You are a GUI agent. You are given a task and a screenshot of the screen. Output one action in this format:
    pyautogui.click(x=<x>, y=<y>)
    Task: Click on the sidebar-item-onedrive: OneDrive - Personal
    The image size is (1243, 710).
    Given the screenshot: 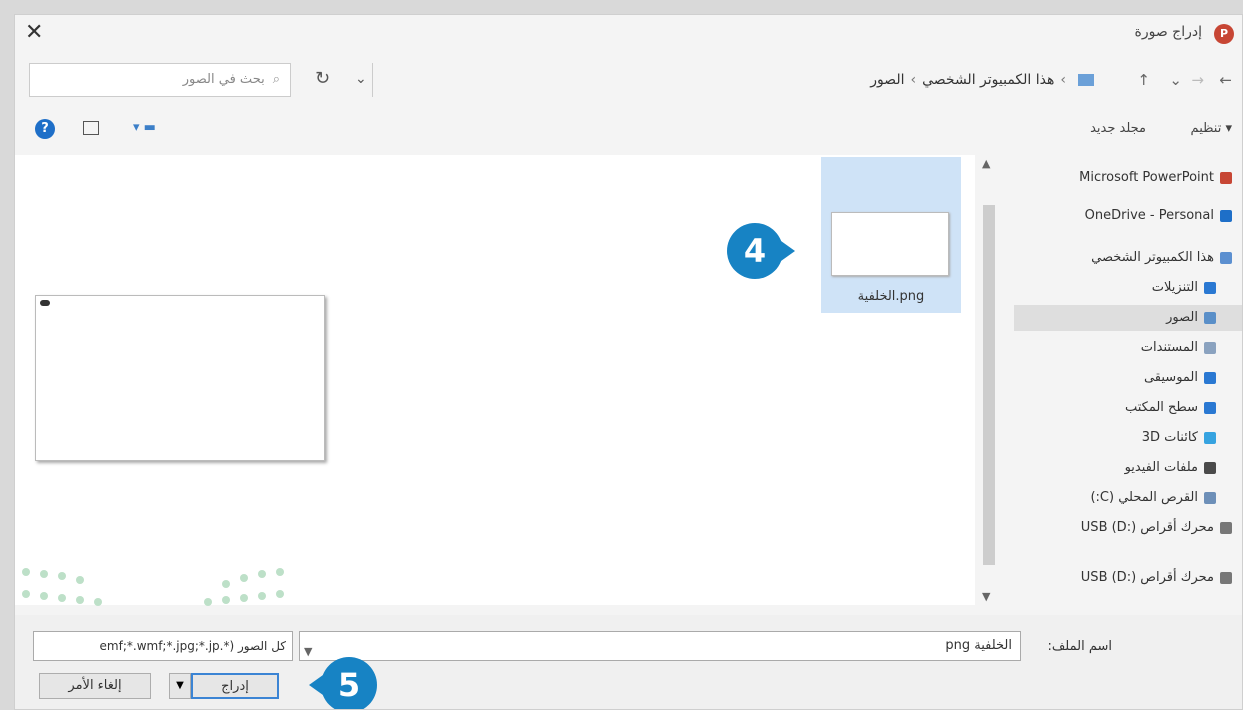 What is the action you would take?
    pyautogui.click(x=1158, y=216)
    